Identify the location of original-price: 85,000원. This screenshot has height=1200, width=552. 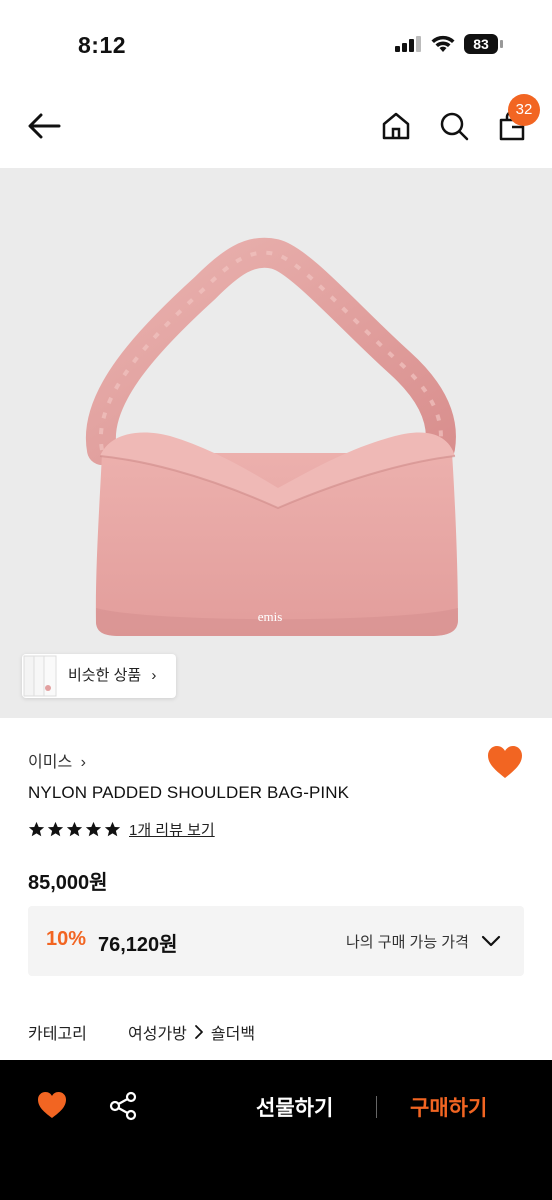
(68, 883).